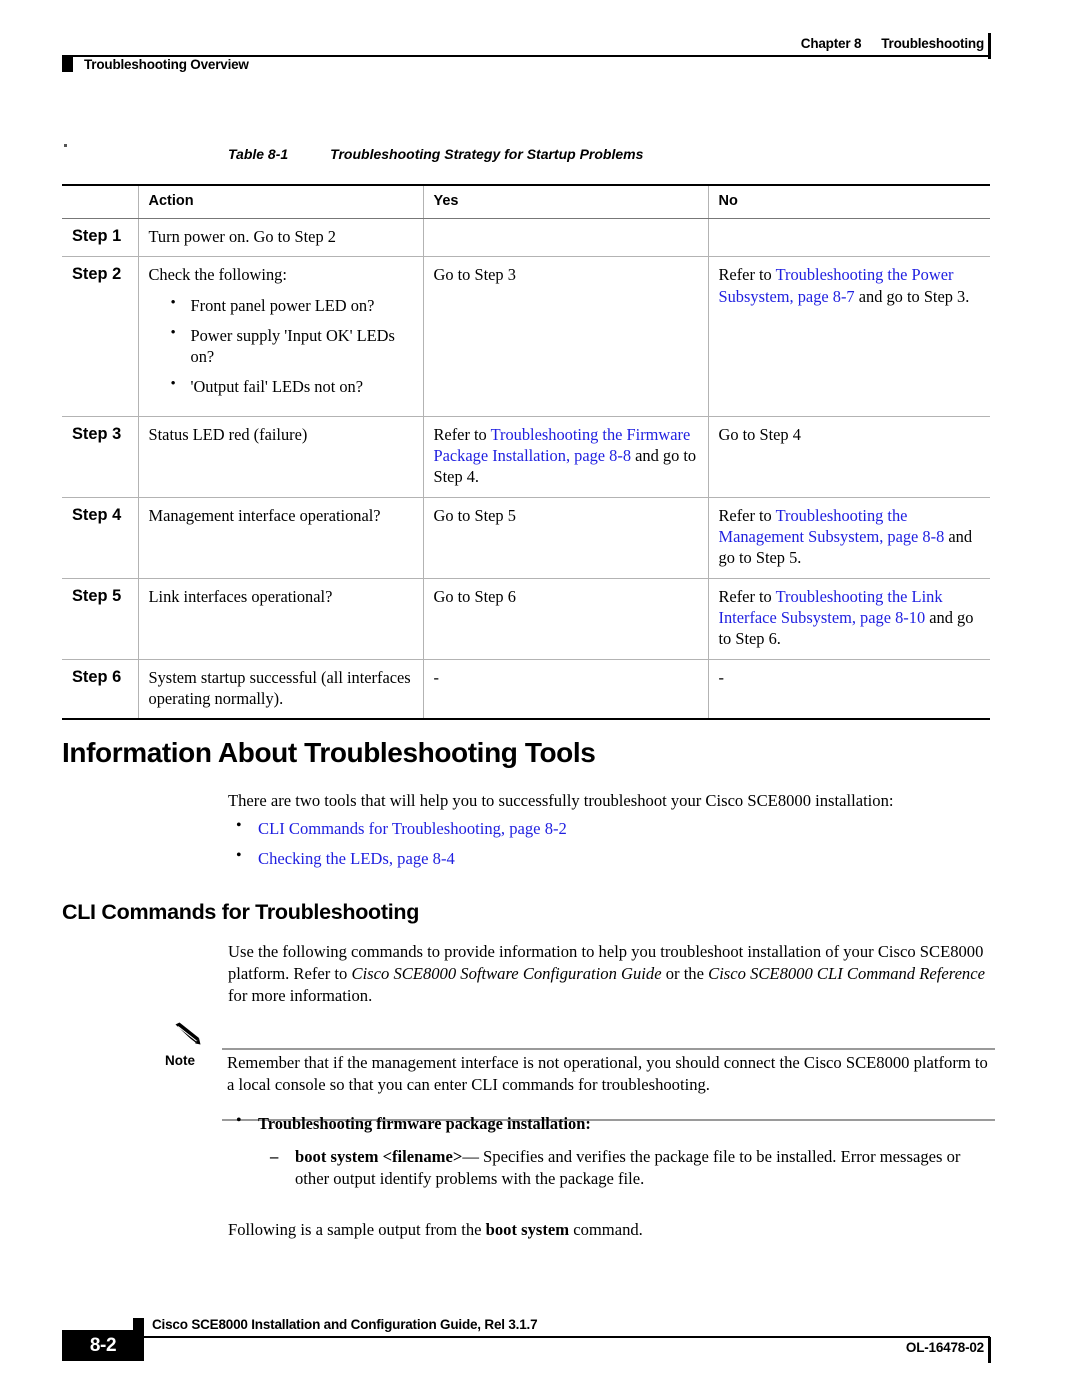 This screenshot has width=1080, height=1397. What do you see at coordinates (849, 690) in the screenshot?
I see `table-cell-no: -` at bounding box center [849, 690].